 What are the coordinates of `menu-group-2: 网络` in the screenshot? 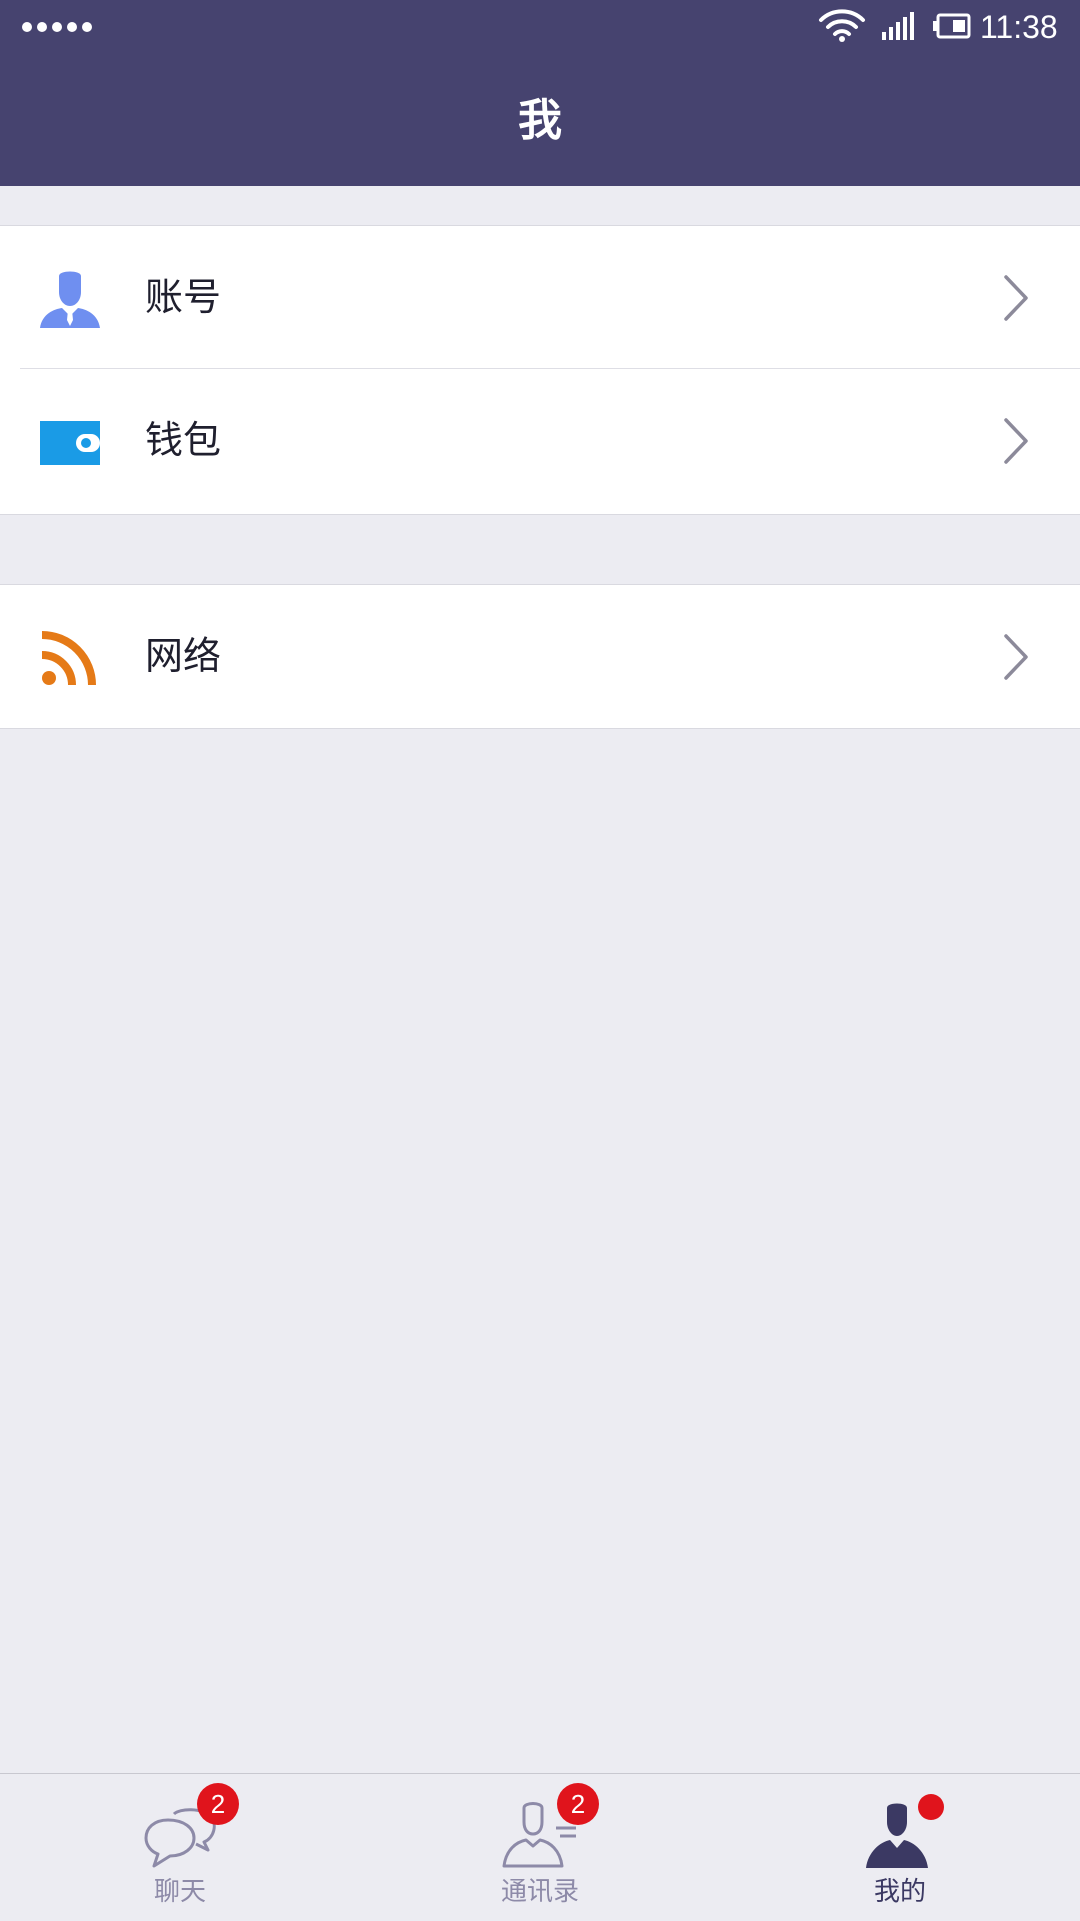 It's located at (540, 656).